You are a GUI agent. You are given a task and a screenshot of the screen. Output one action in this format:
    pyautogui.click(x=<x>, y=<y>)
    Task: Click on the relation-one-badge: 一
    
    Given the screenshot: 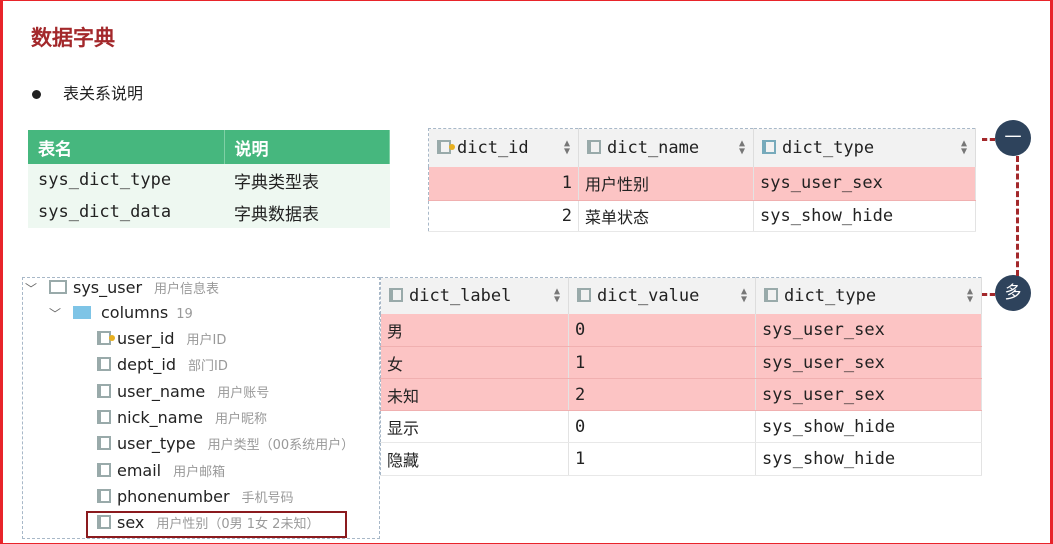 What is the action you would take?
    pyautogui.click(x=1013, y=138)
    